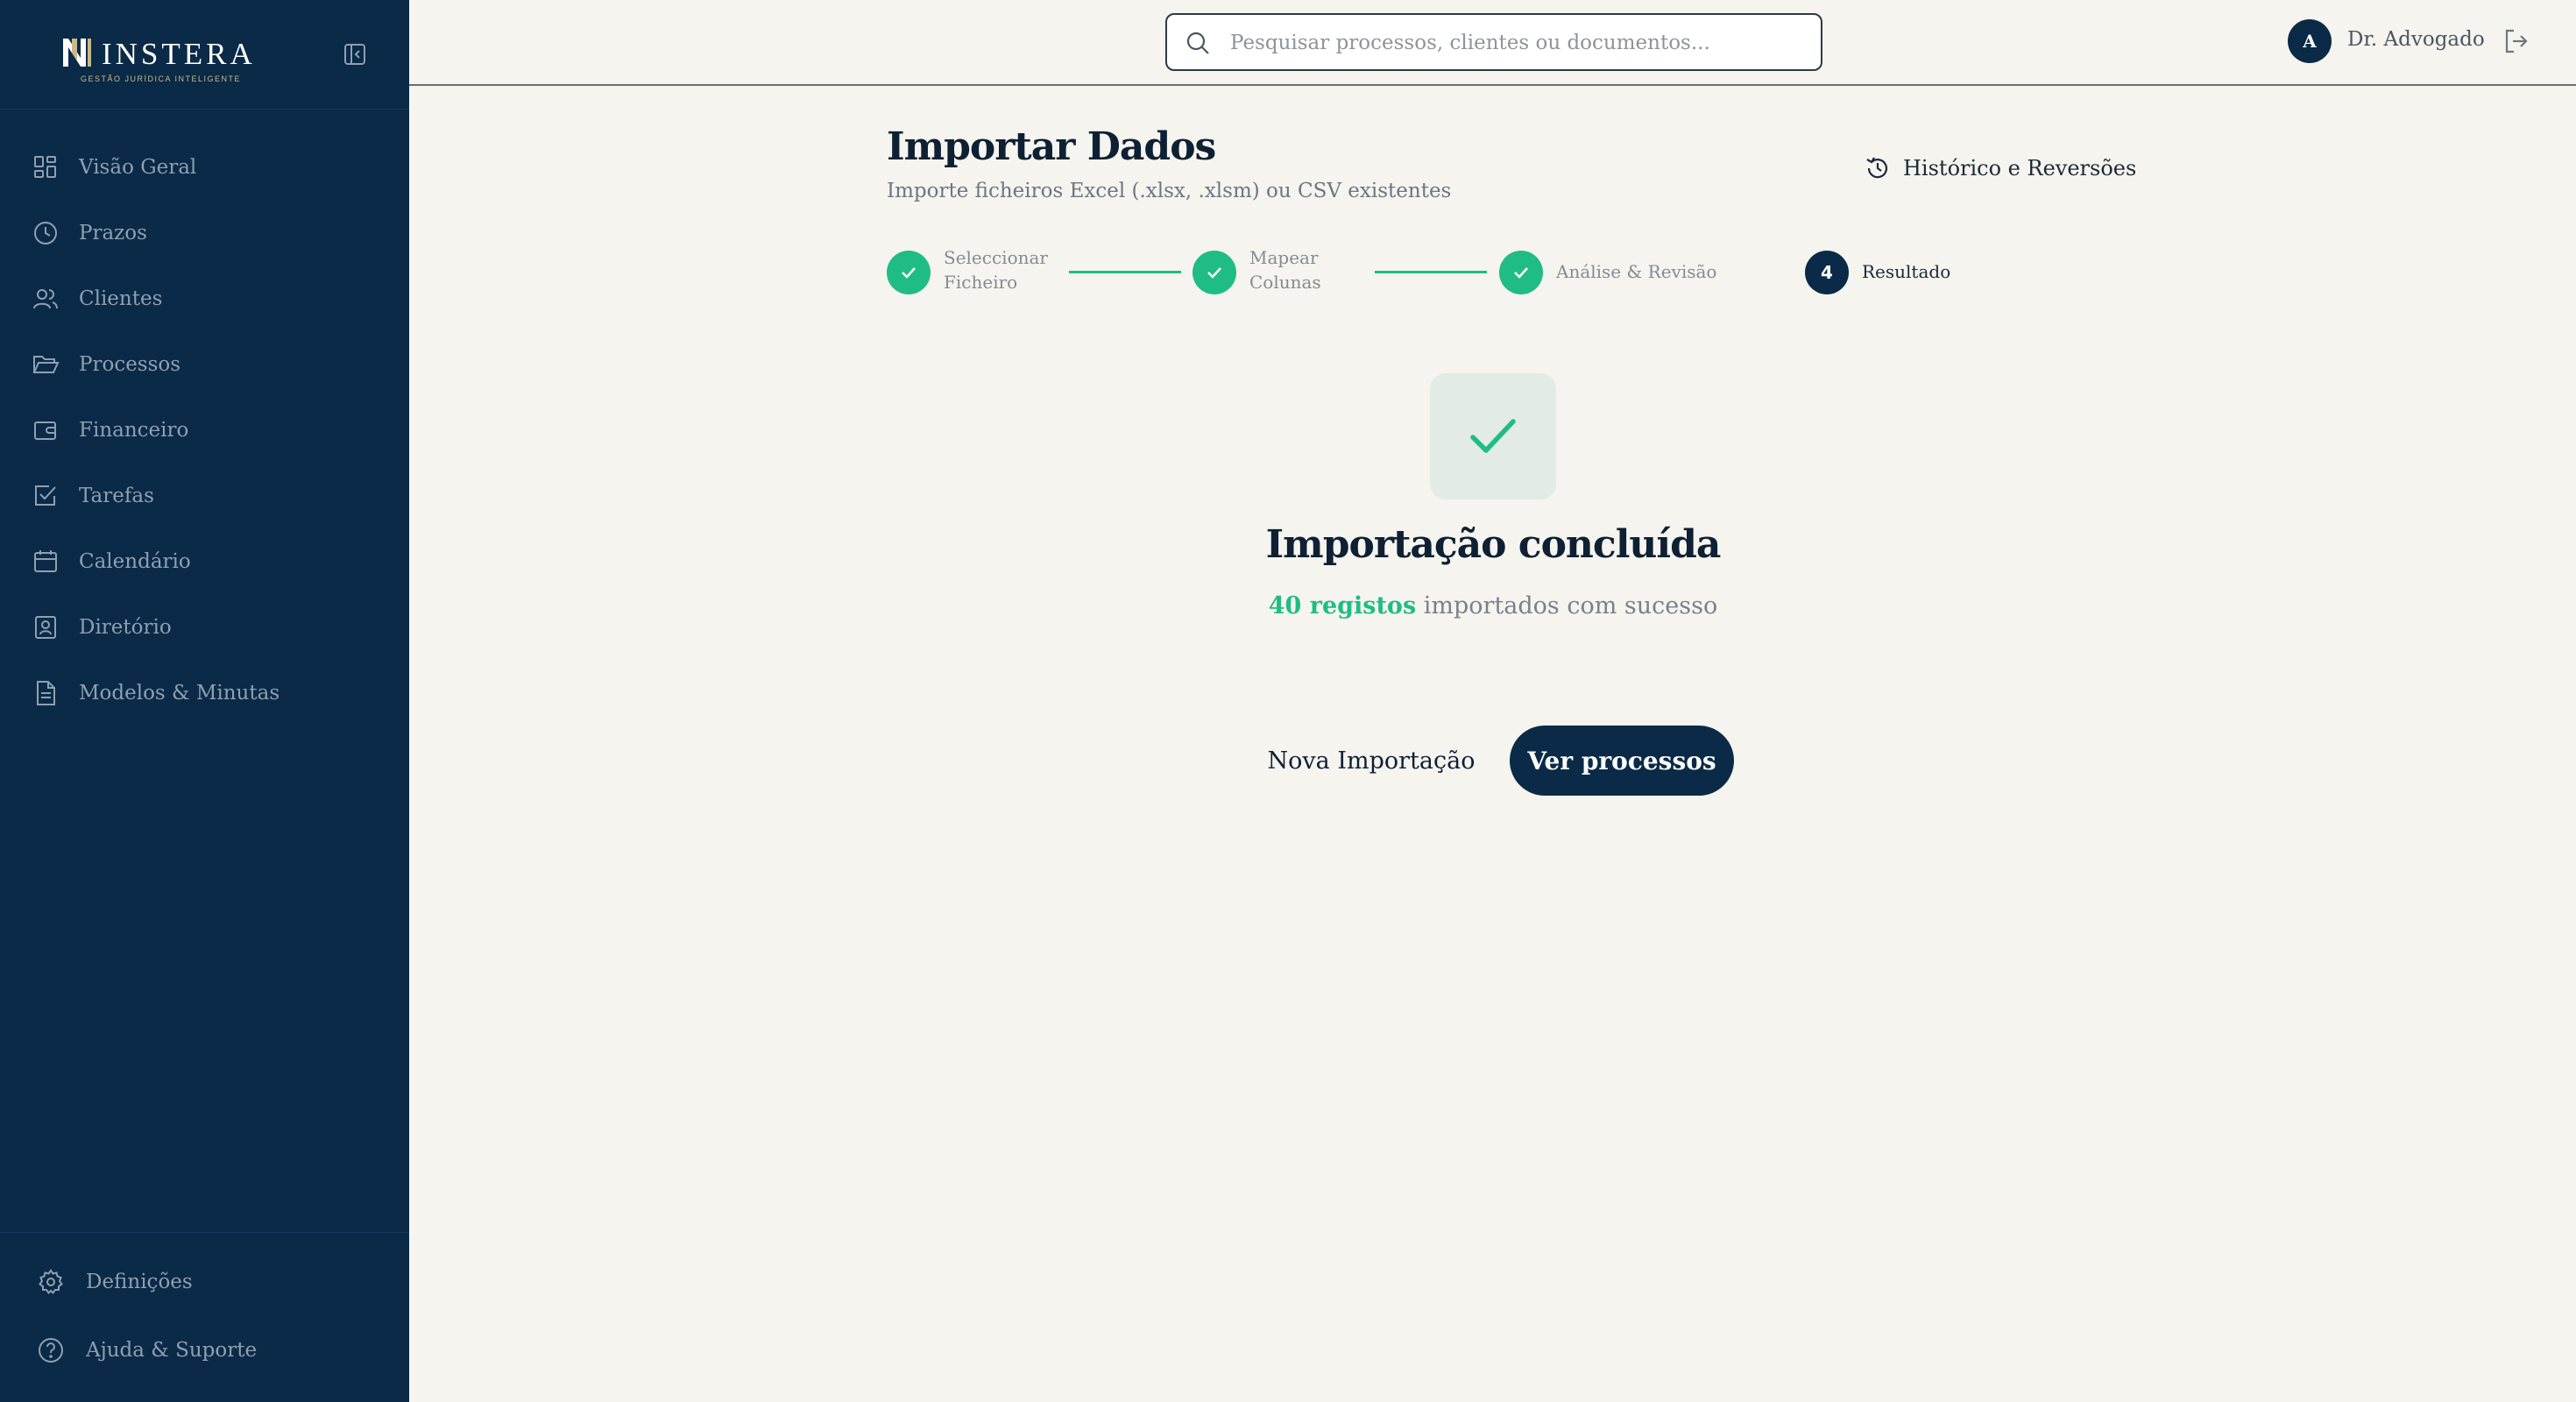  What do you see at coordinates (1285, 269) in the screenshot?
I see `step-2-label: Mapear Colunas` at bounding box center [1285, 269].